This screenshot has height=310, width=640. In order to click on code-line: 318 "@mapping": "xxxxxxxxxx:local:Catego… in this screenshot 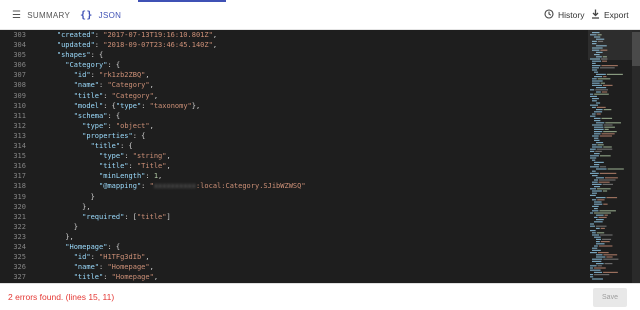, I will do `click(294, 186)`.